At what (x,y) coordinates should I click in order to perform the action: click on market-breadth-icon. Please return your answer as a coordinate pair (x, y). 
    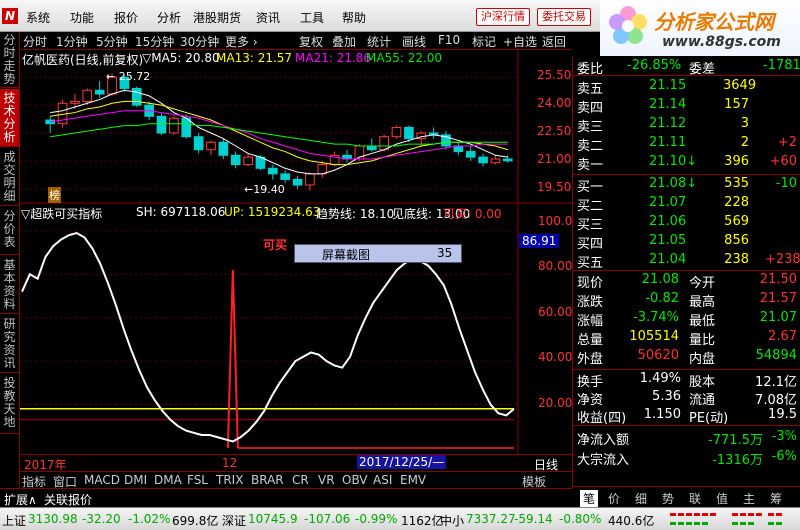
    Looking at the image, I should click on (726, 519).